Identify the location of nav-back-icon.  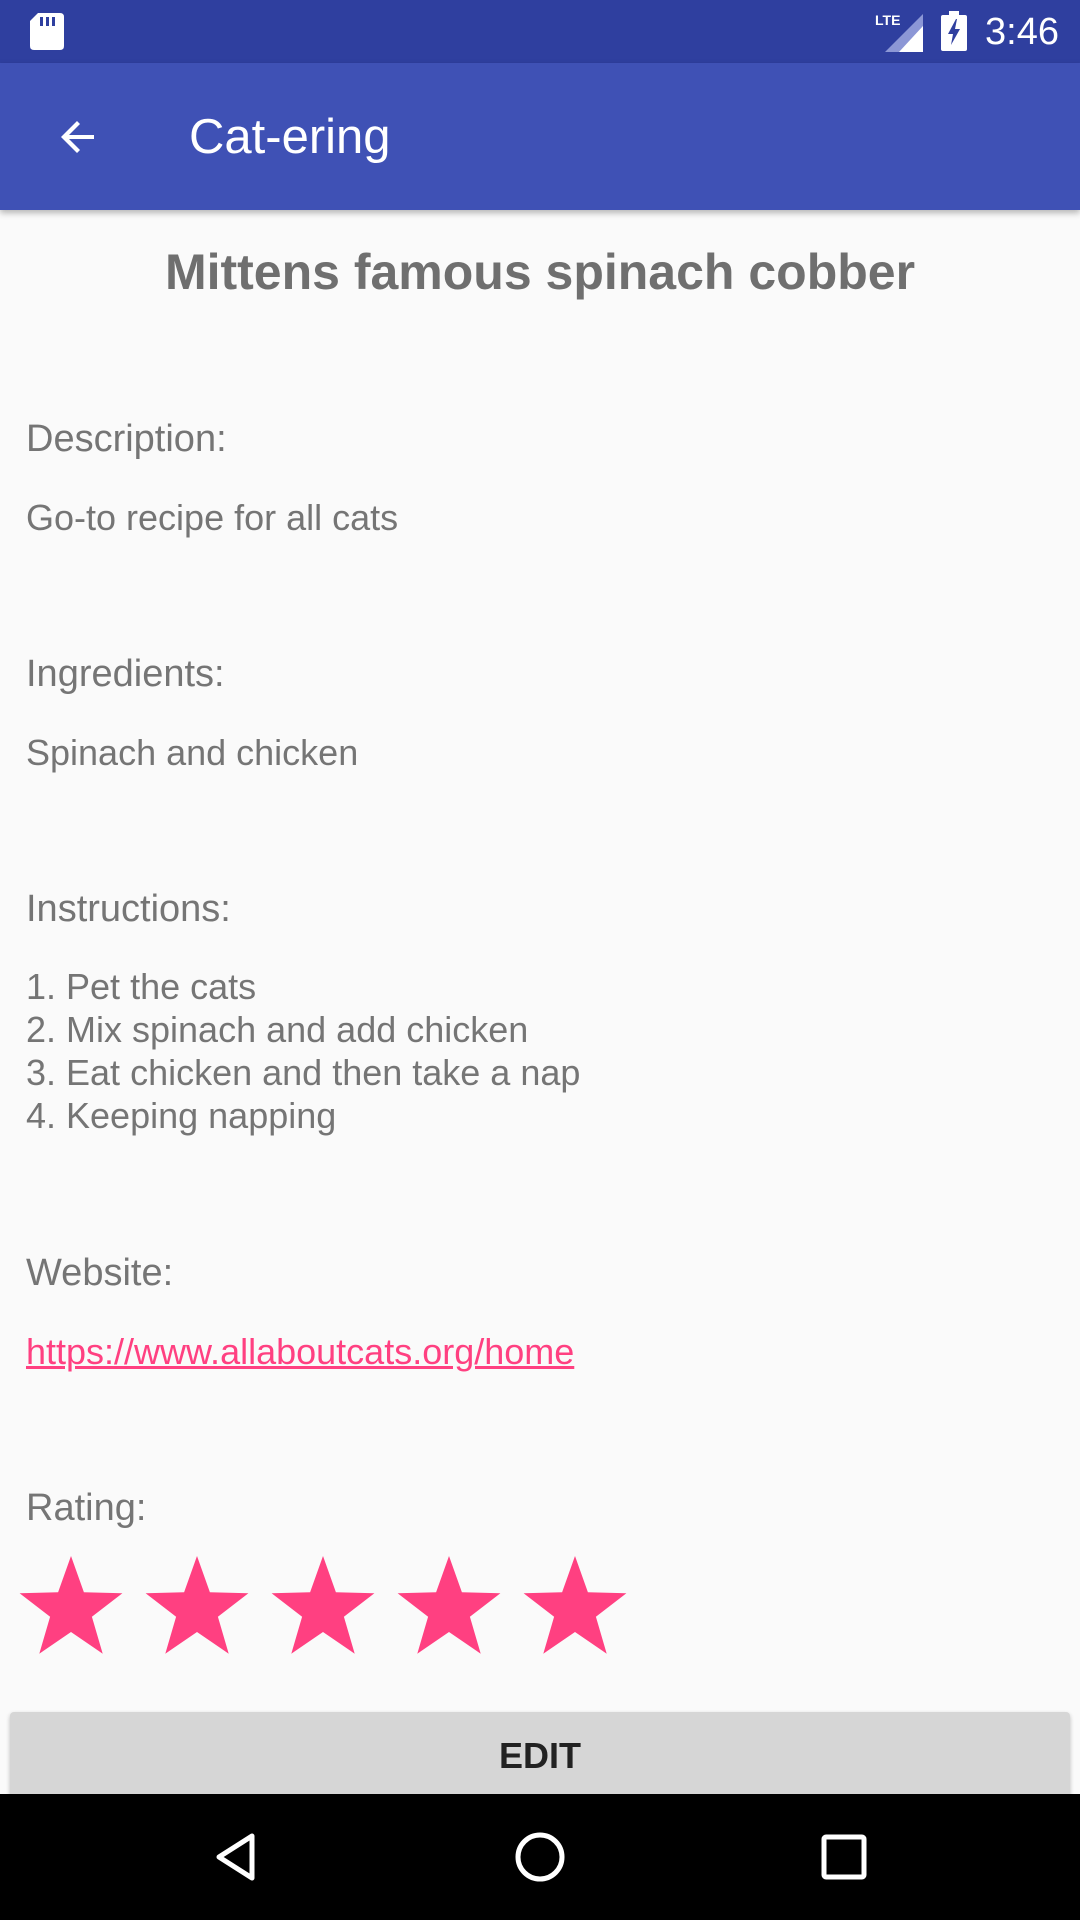
(235, 1857).